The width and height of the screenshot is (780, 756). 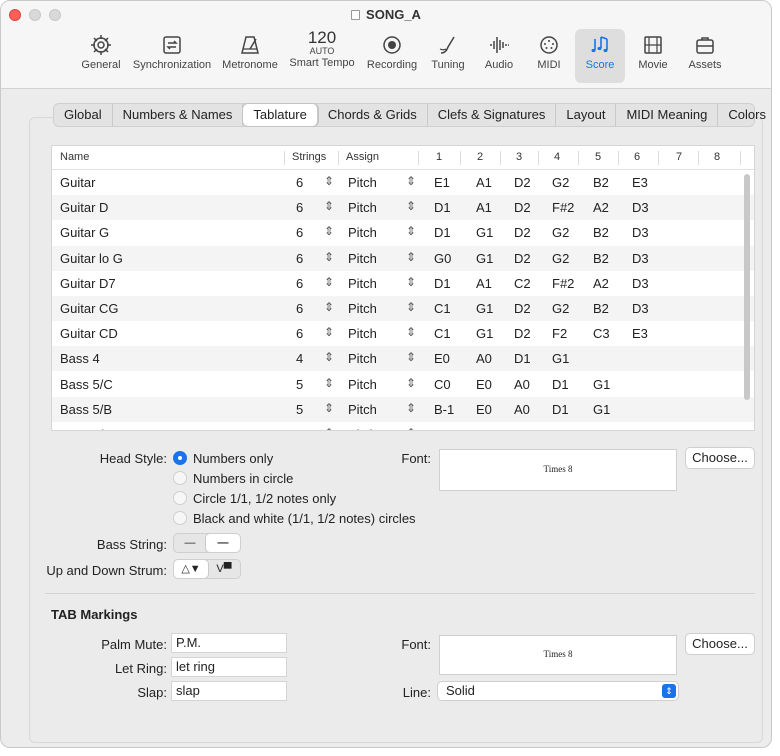 I want to click on tab-tablature: Tablature, so click(x=280, y=115).